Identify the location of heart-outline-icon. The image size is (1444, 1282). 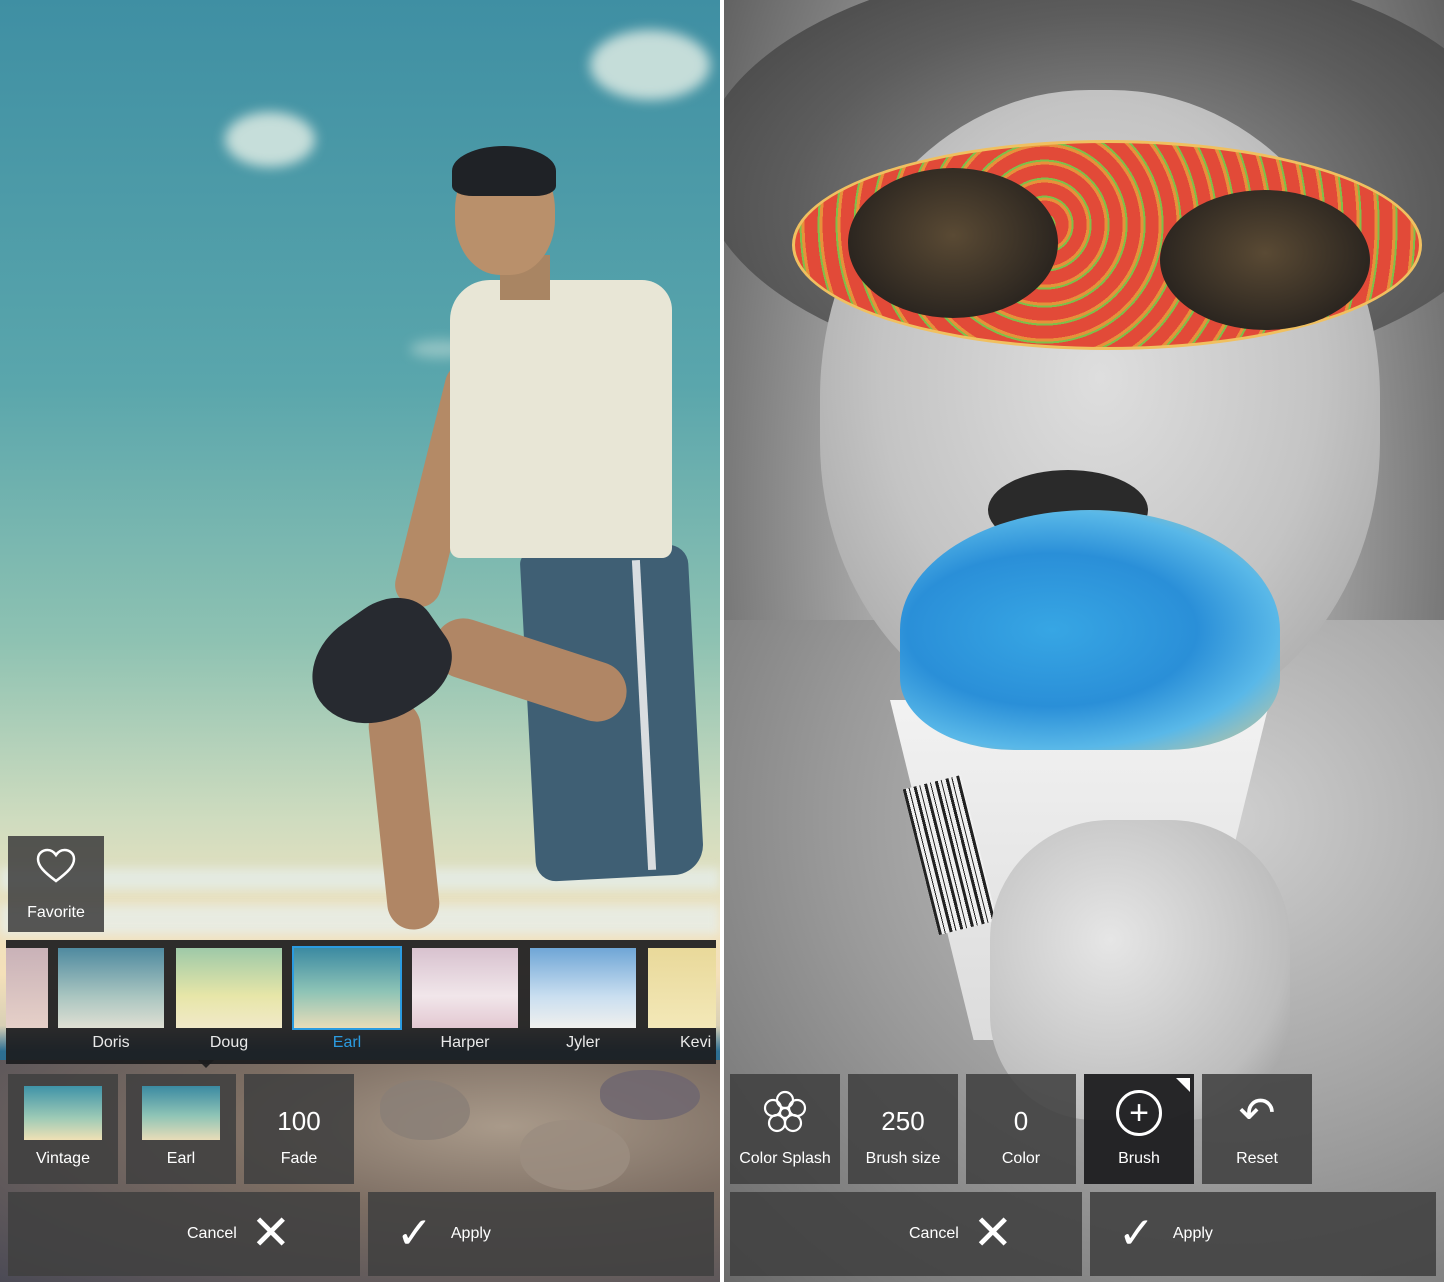
(56, 865).